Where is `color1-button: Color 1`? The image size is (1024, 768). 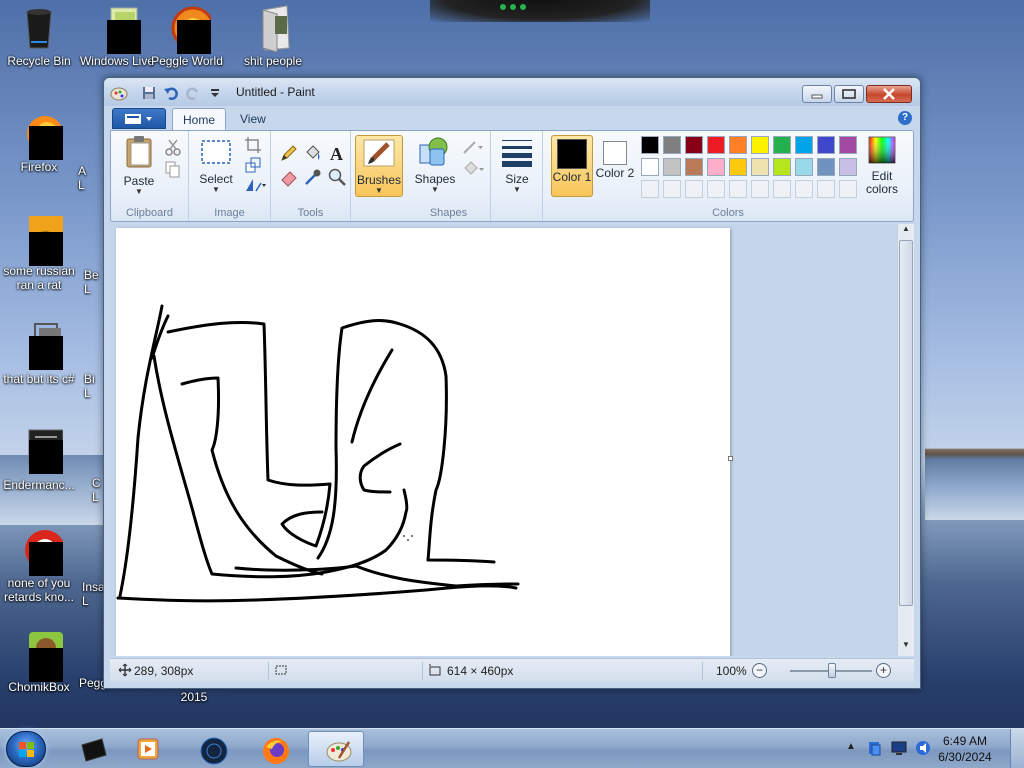 color1-button: Color 1 is located at coordinates (572, 166).